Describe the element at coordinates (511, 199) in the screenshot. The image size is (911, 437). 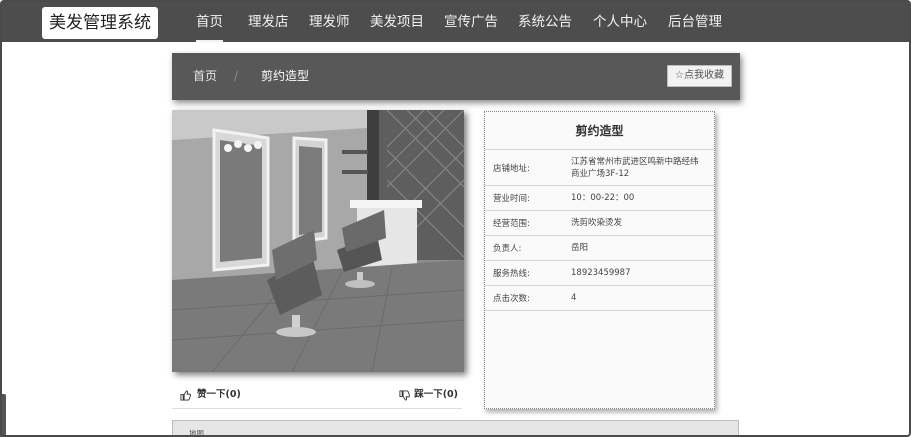
I see `info-label: 营业时间:` at that location.